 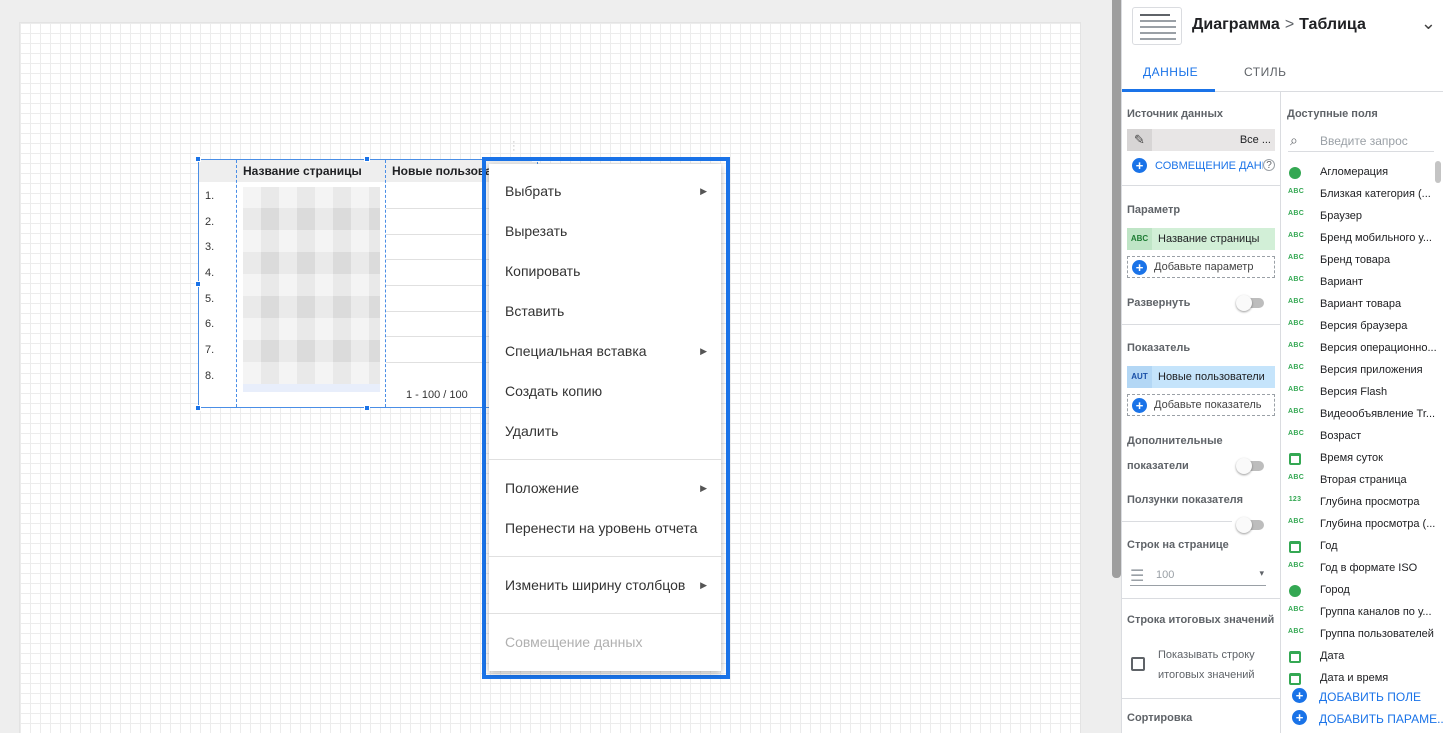 What do you see at coordinates (1363, 459) in the screenshot?
I see `field-item: Время суток` at bounding box center [1363, 459].